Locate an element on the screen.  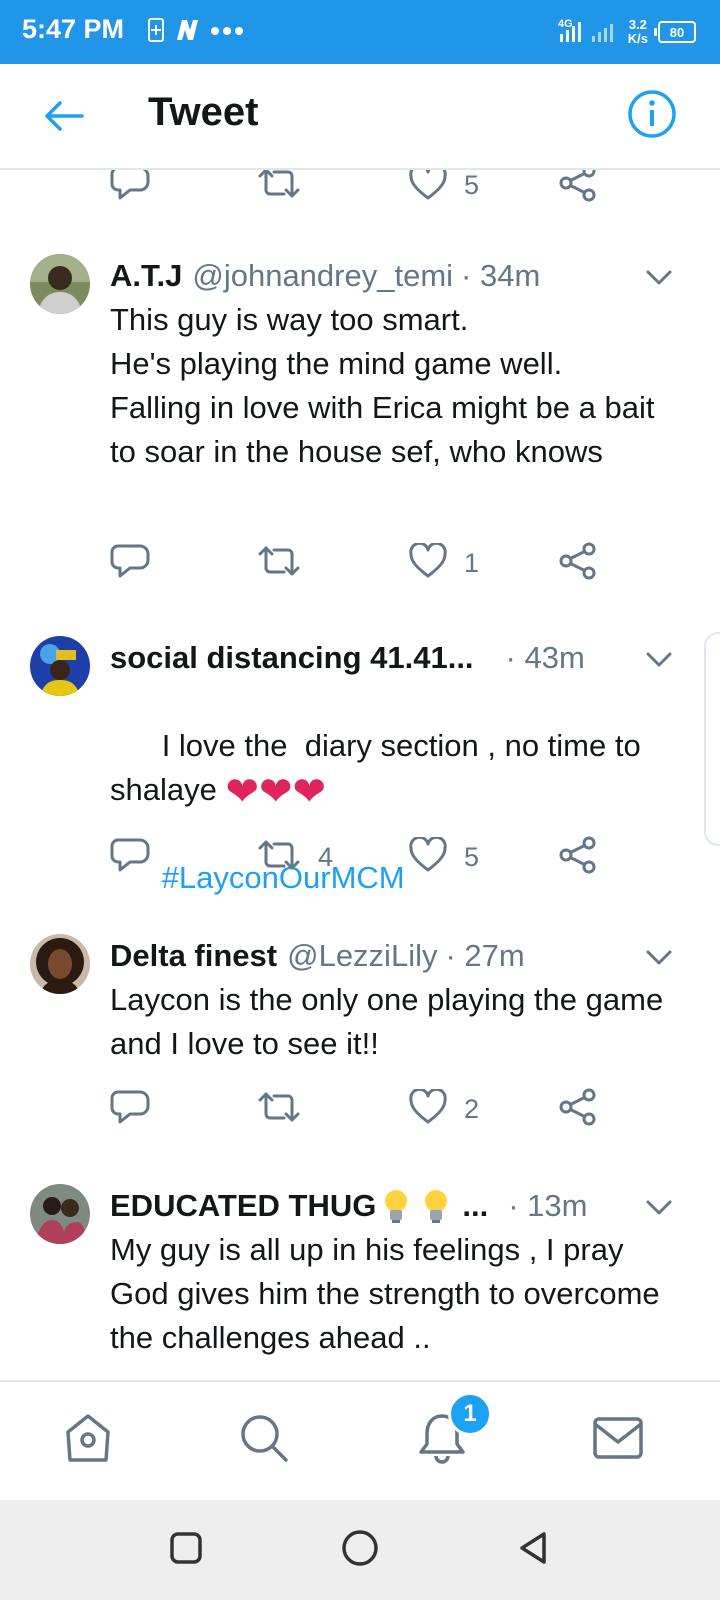
retweet-button: 4 is located at coordinates (294, 857).